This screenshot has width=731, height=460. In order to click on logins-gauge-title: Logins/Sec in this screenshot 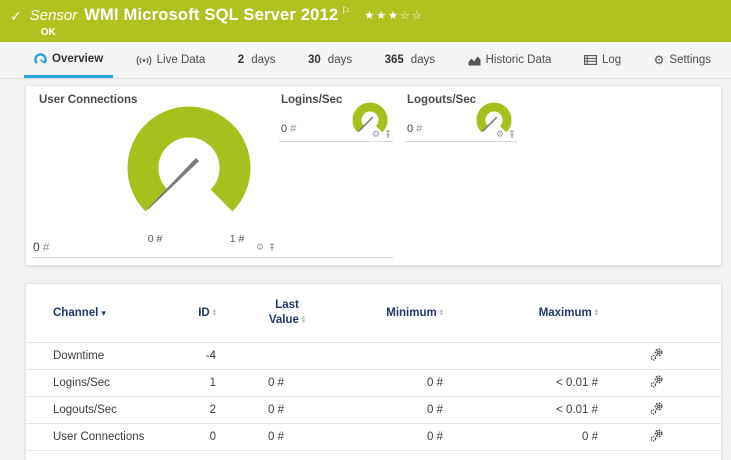, I will do `click(312, 100)`.